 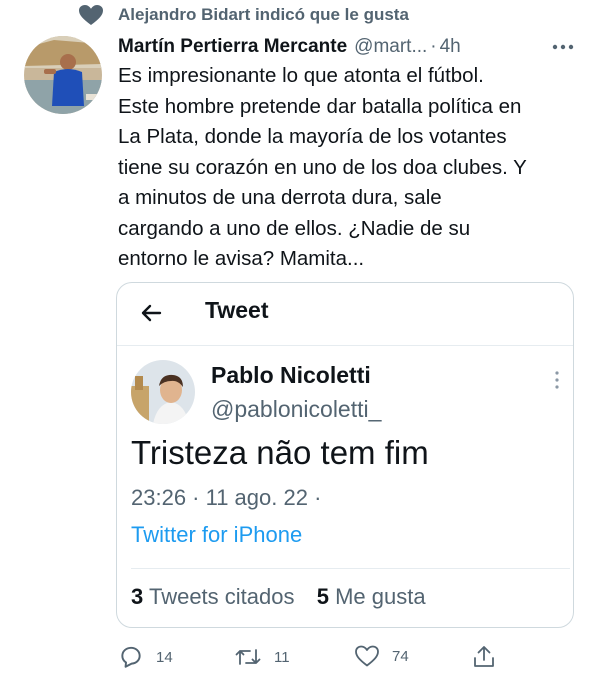 I want to click on share-button, so click(x=484, y=657).